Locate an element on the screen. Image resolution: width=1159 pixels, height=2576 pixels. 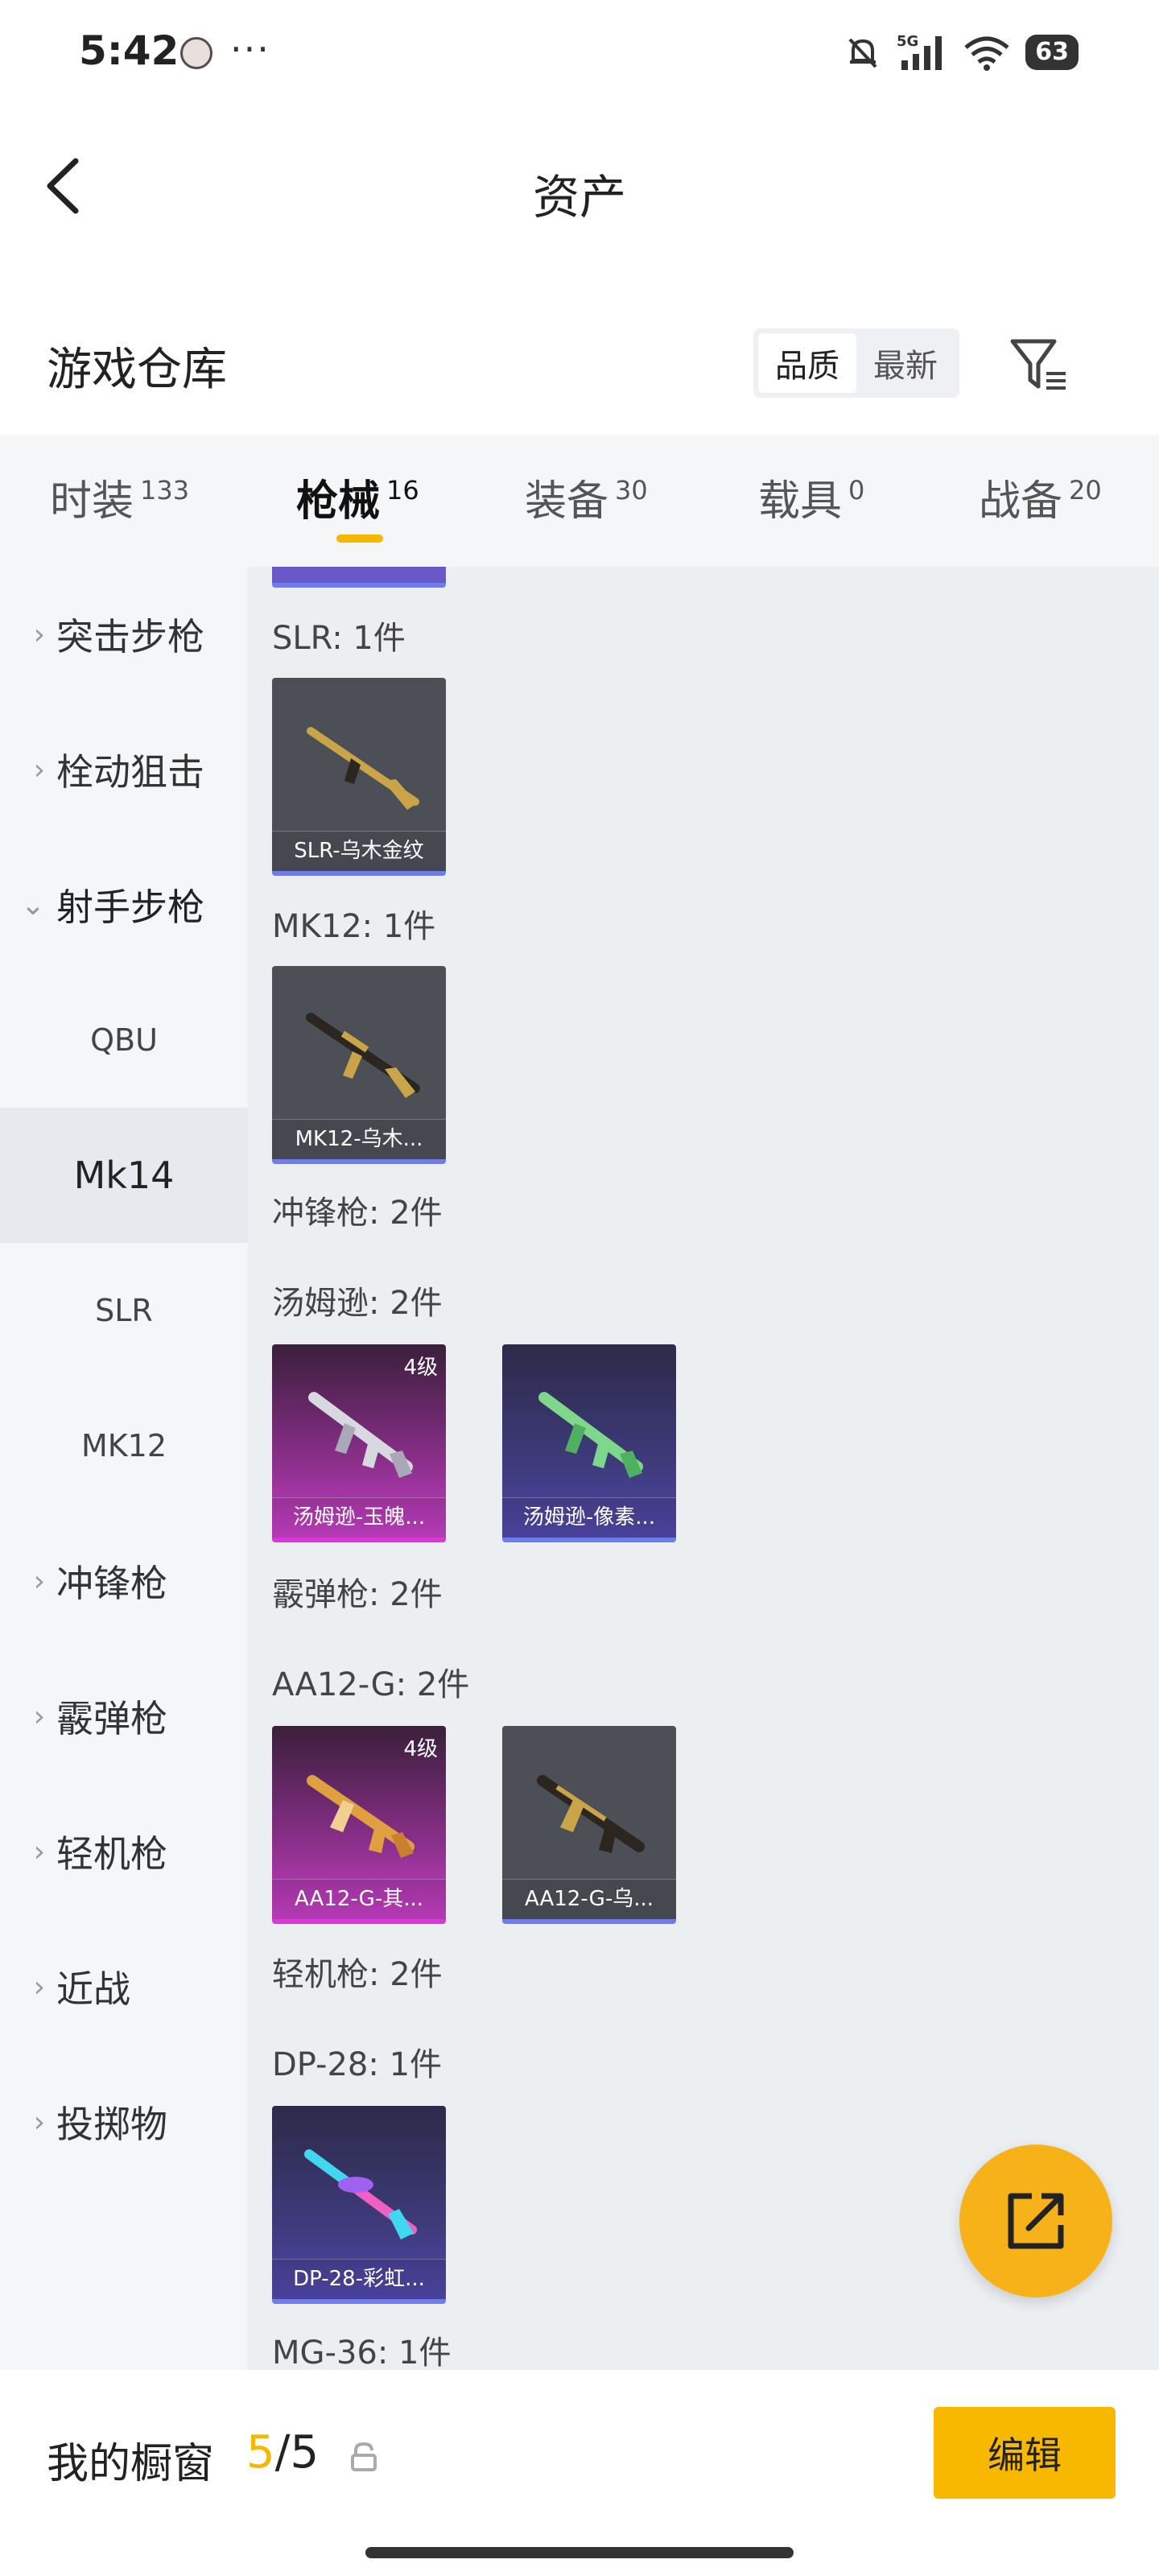
sidebar-subitem-slr: SLR is located at coordinates (124, 1310).